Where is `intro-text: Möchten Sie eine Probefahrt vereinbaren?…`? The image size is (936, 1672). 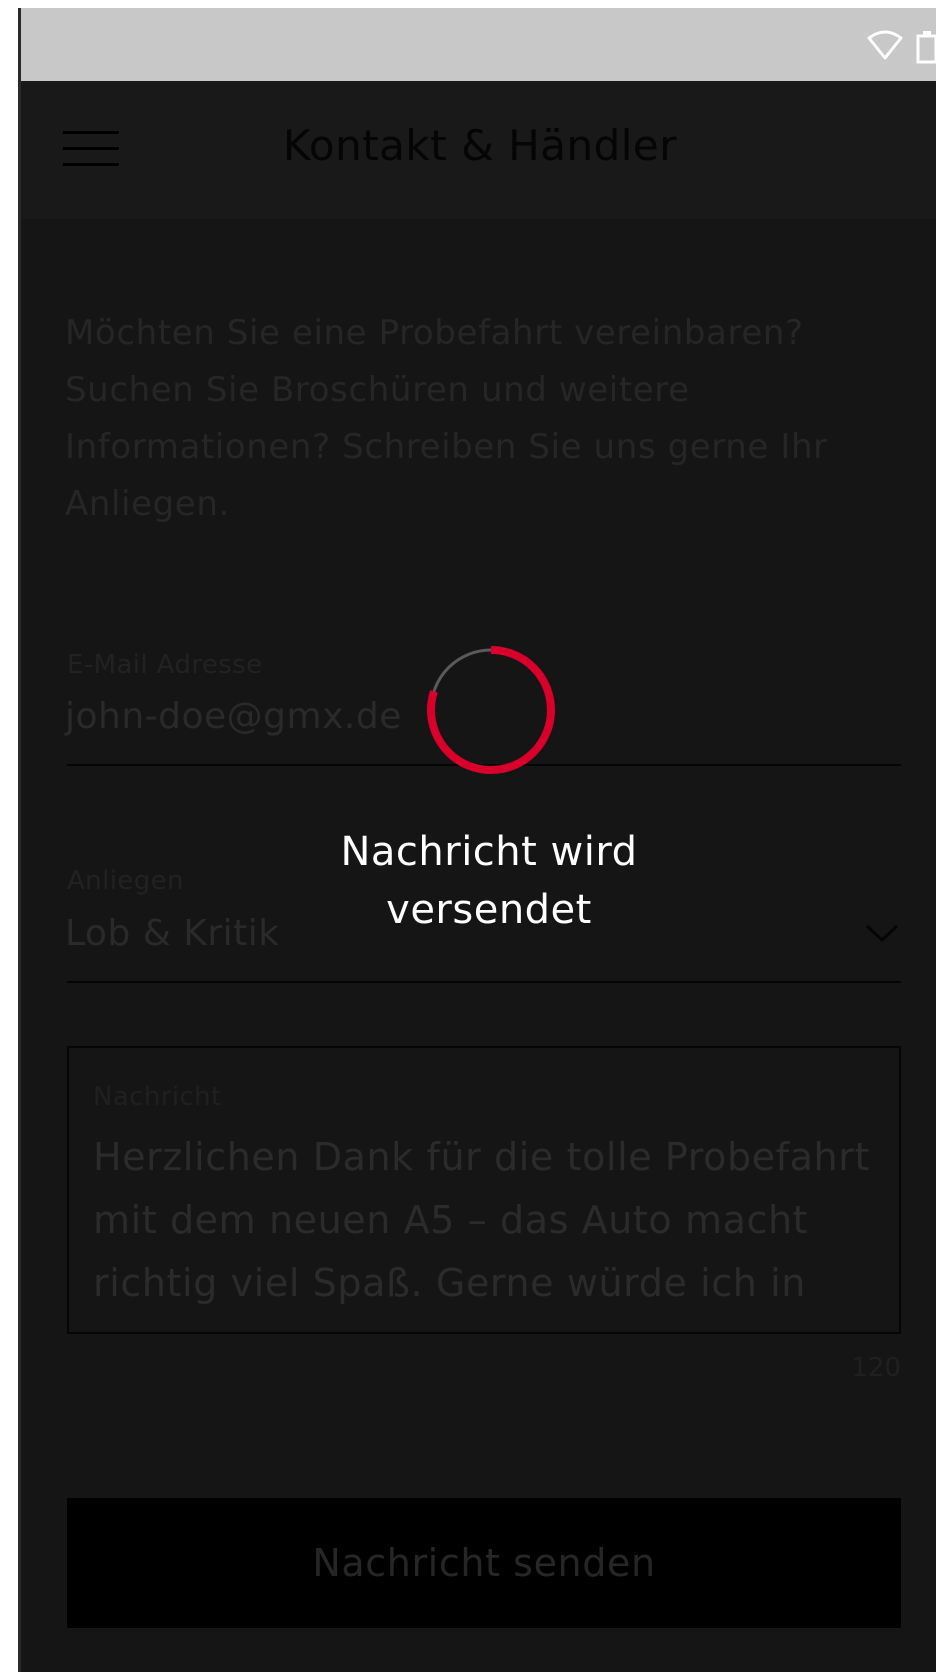 intro-text: Möchten Sie eine Probefahrt vereinbaren?… is located at coordinates (446, 418).